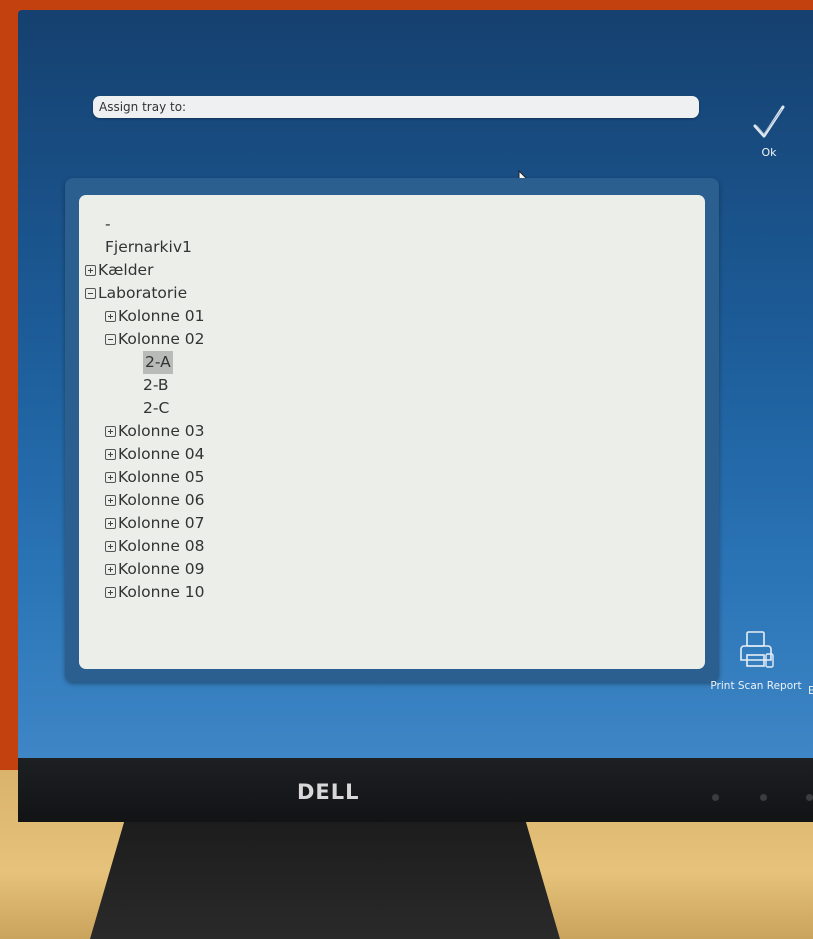 This screenshot has height=939, width=813. I want to click on tree-item: Kolonne 03, so click(145, 431).